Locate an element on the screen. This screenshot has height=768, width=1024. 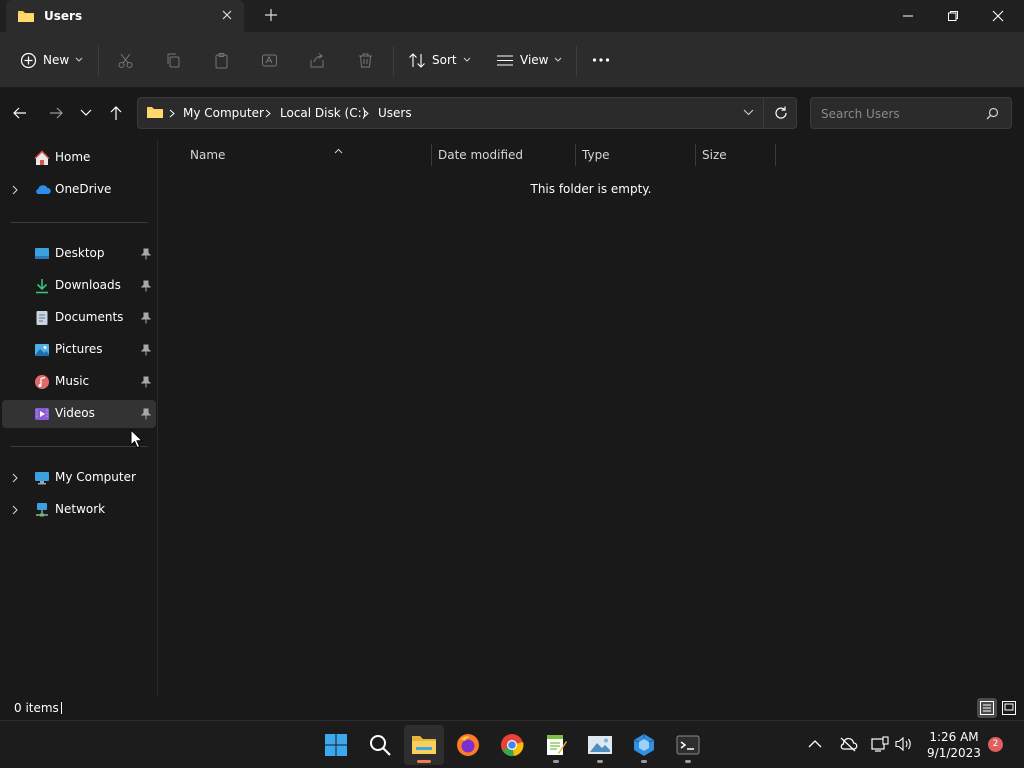
share-icon is located at coordinates (317, 60).